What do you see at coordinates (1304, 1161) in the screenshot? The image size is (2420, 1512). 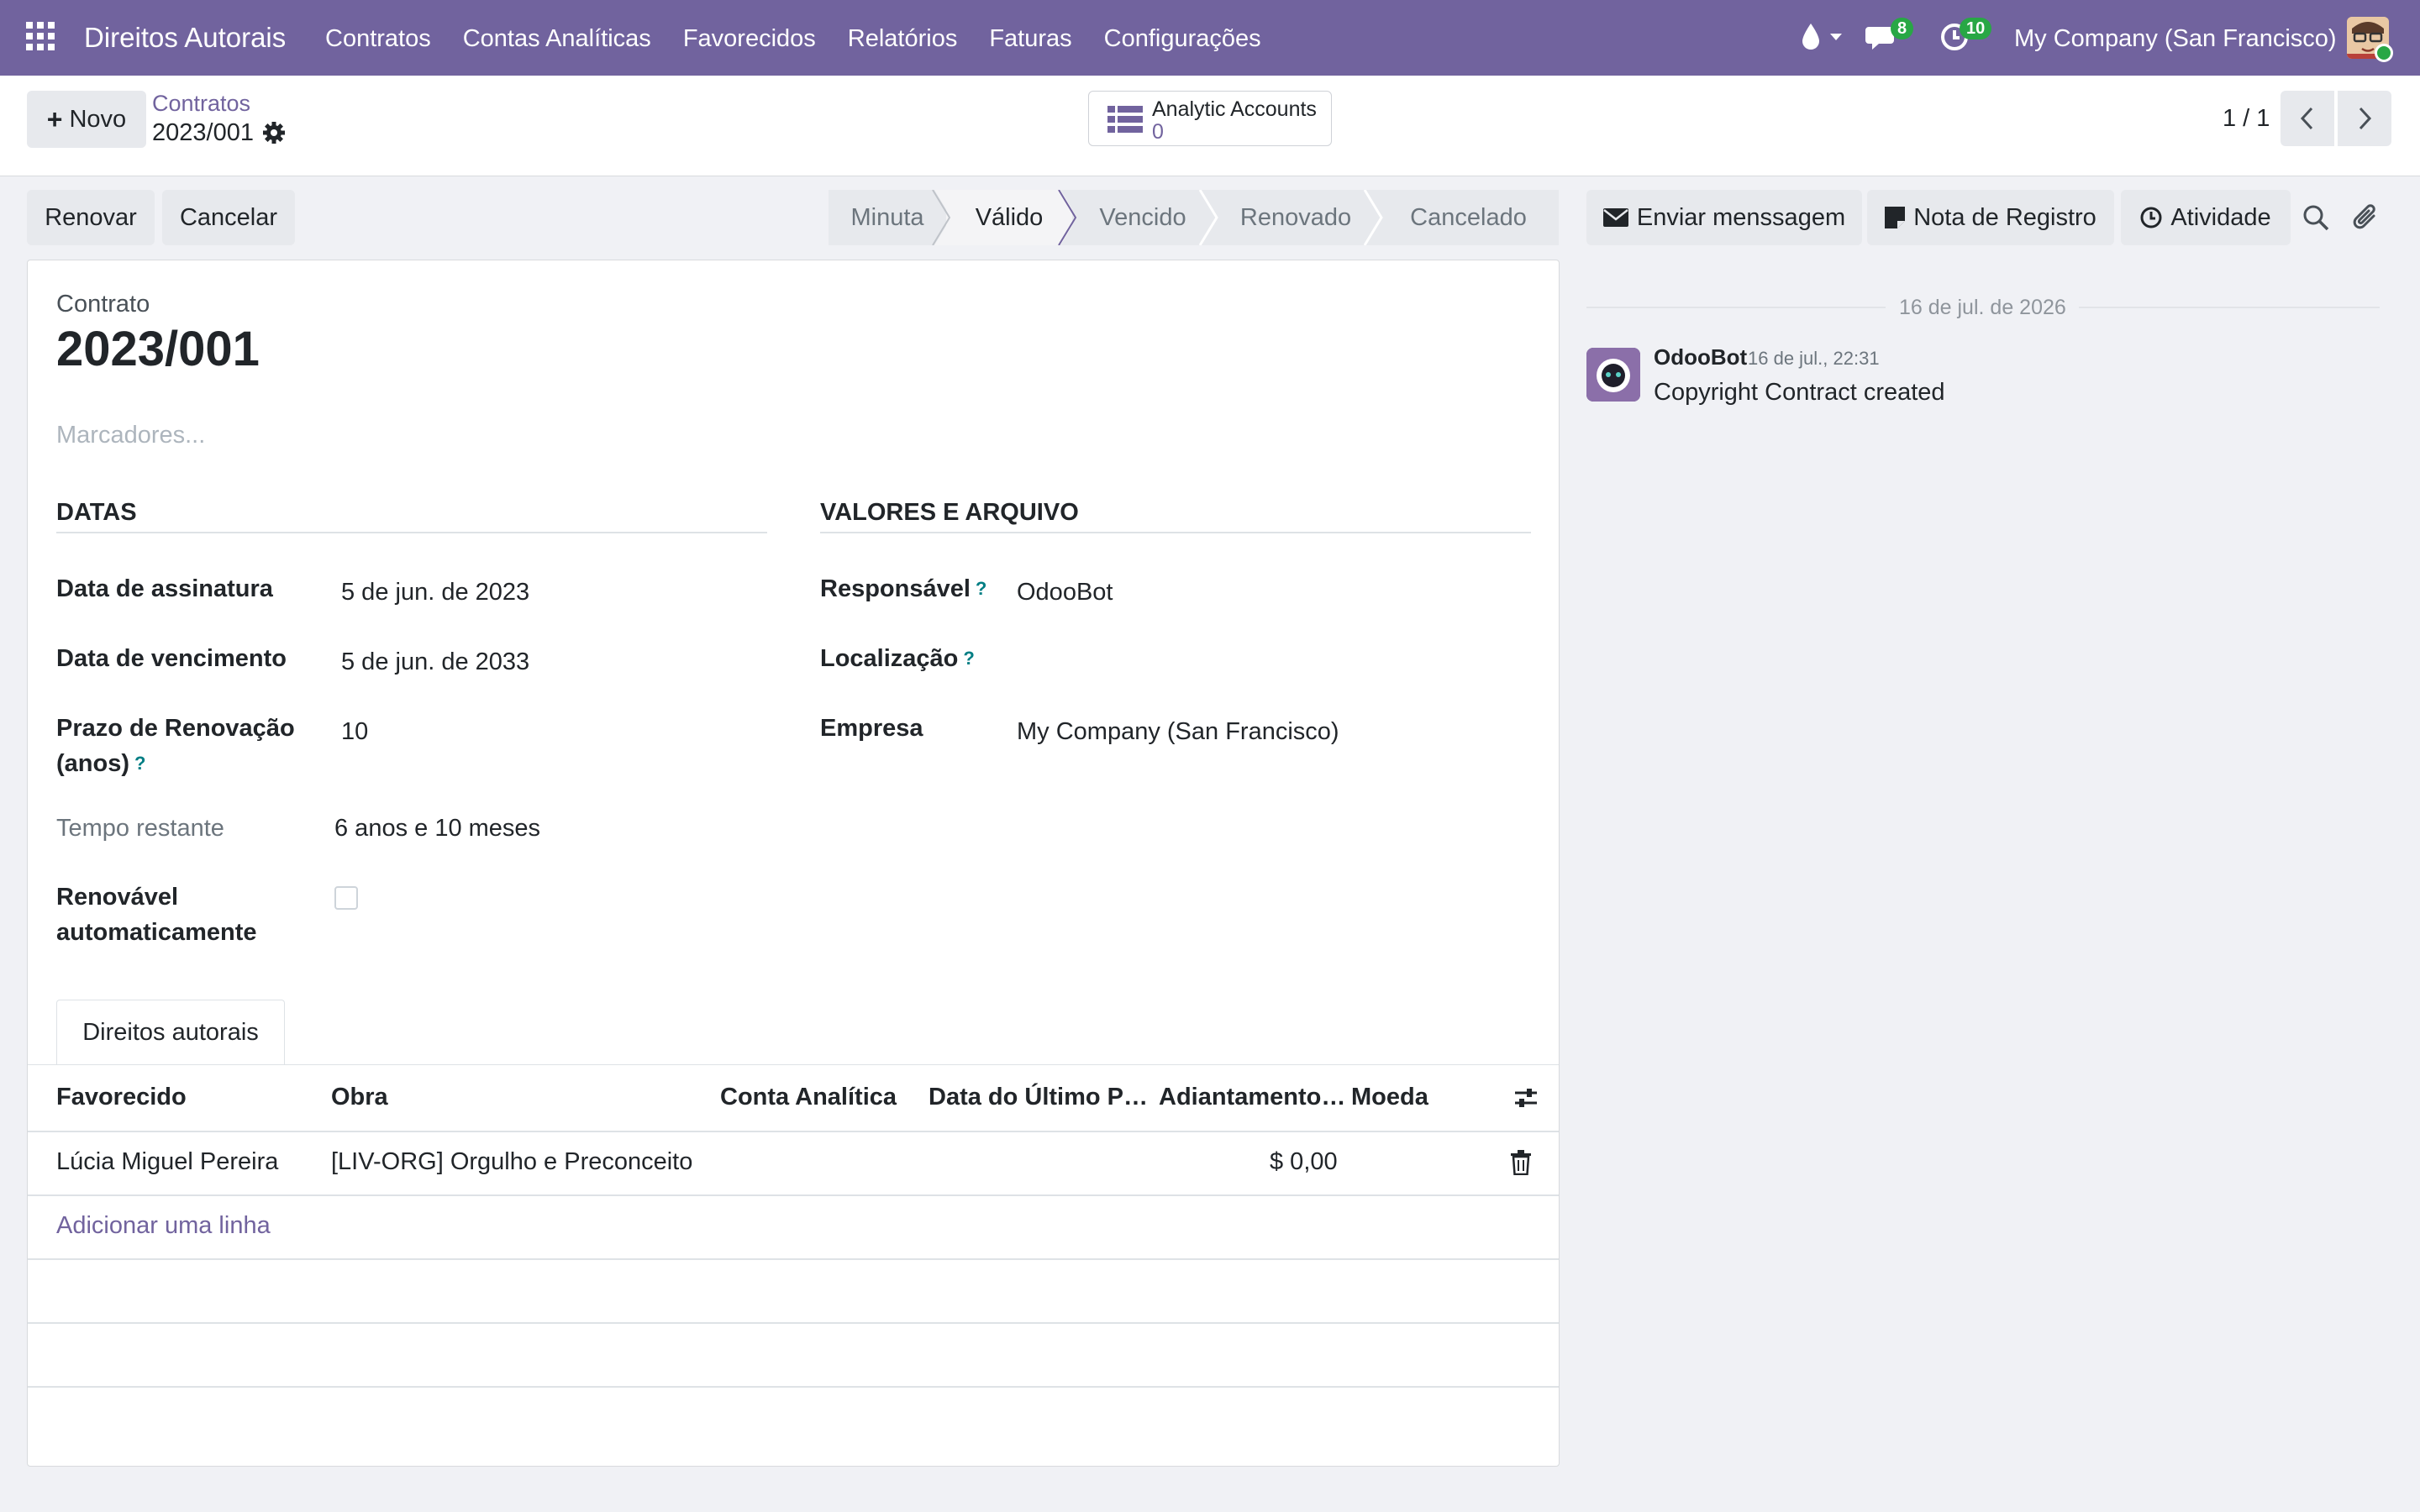 I see `cell-adiantamento: $ 0,00` at bounding box center [1304, 1161].